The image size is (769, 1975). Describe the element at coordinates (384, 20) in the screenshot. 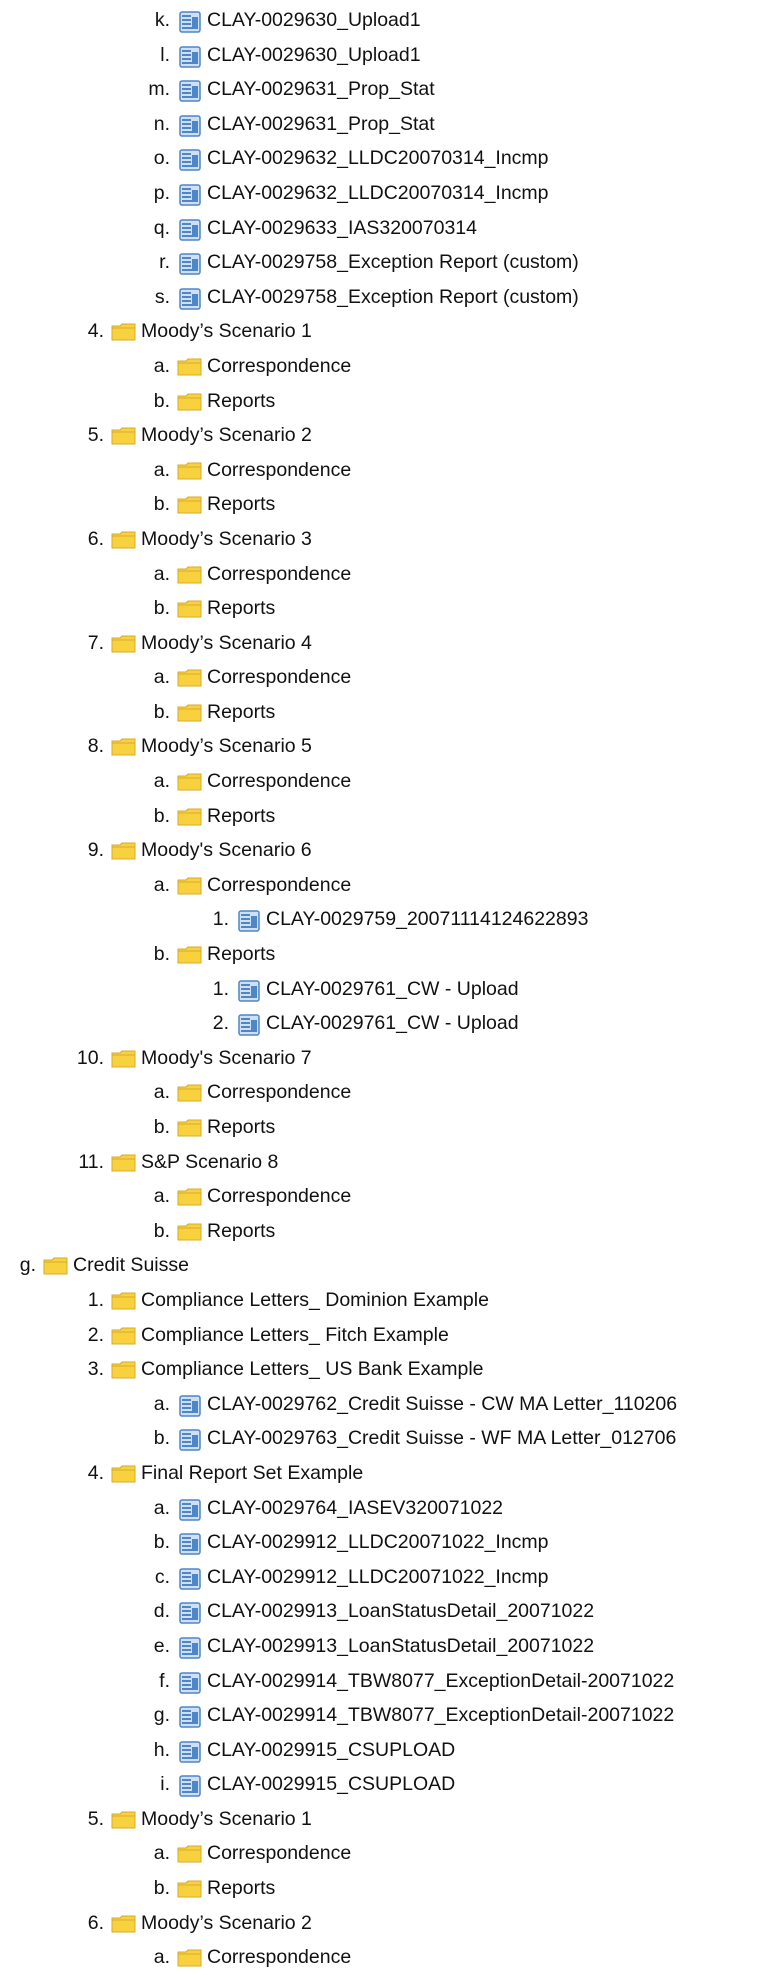

I see `document-item: k. CLAY-0029630_Upload1` at that location.